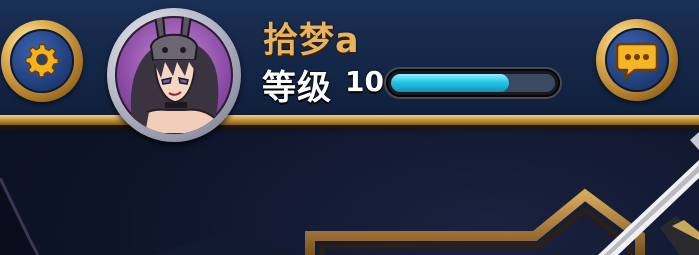 The image size is (699, 255). I want to click on gear-icon, so click(42, 60).